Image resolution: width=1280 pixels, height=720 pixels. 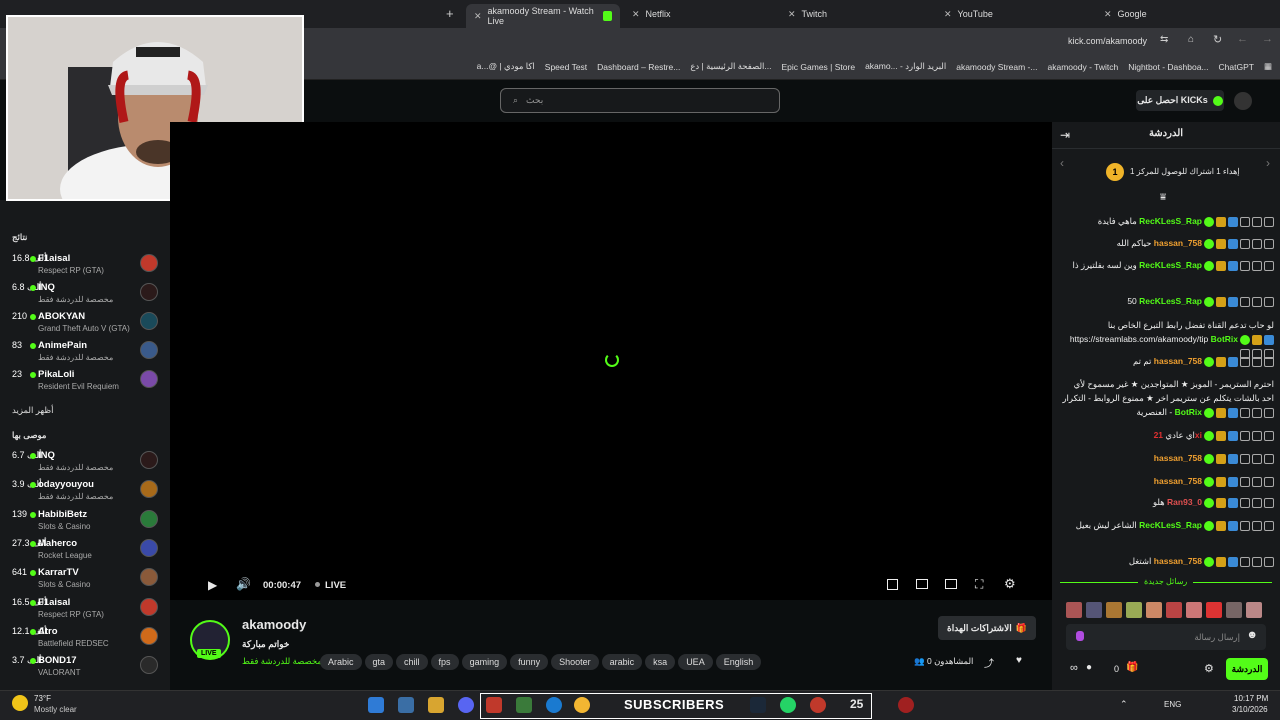 What do you see at coordinates (989, 662) in the screenshot?
I see `share-icon: ⤴` at bounding box center [989, 662].